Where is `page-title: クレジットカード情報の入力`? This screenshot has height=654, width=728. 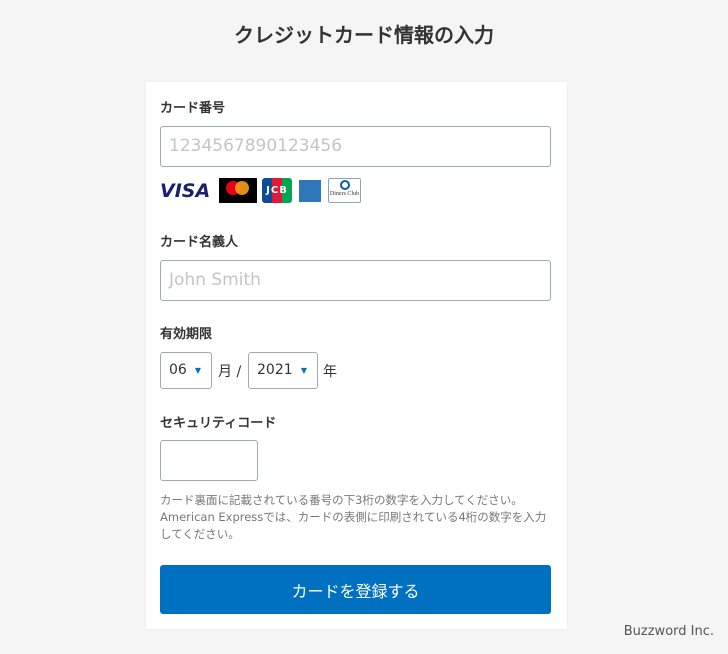
page-title: クレジットカード情報の入力 is located at coordinates (364, 35).